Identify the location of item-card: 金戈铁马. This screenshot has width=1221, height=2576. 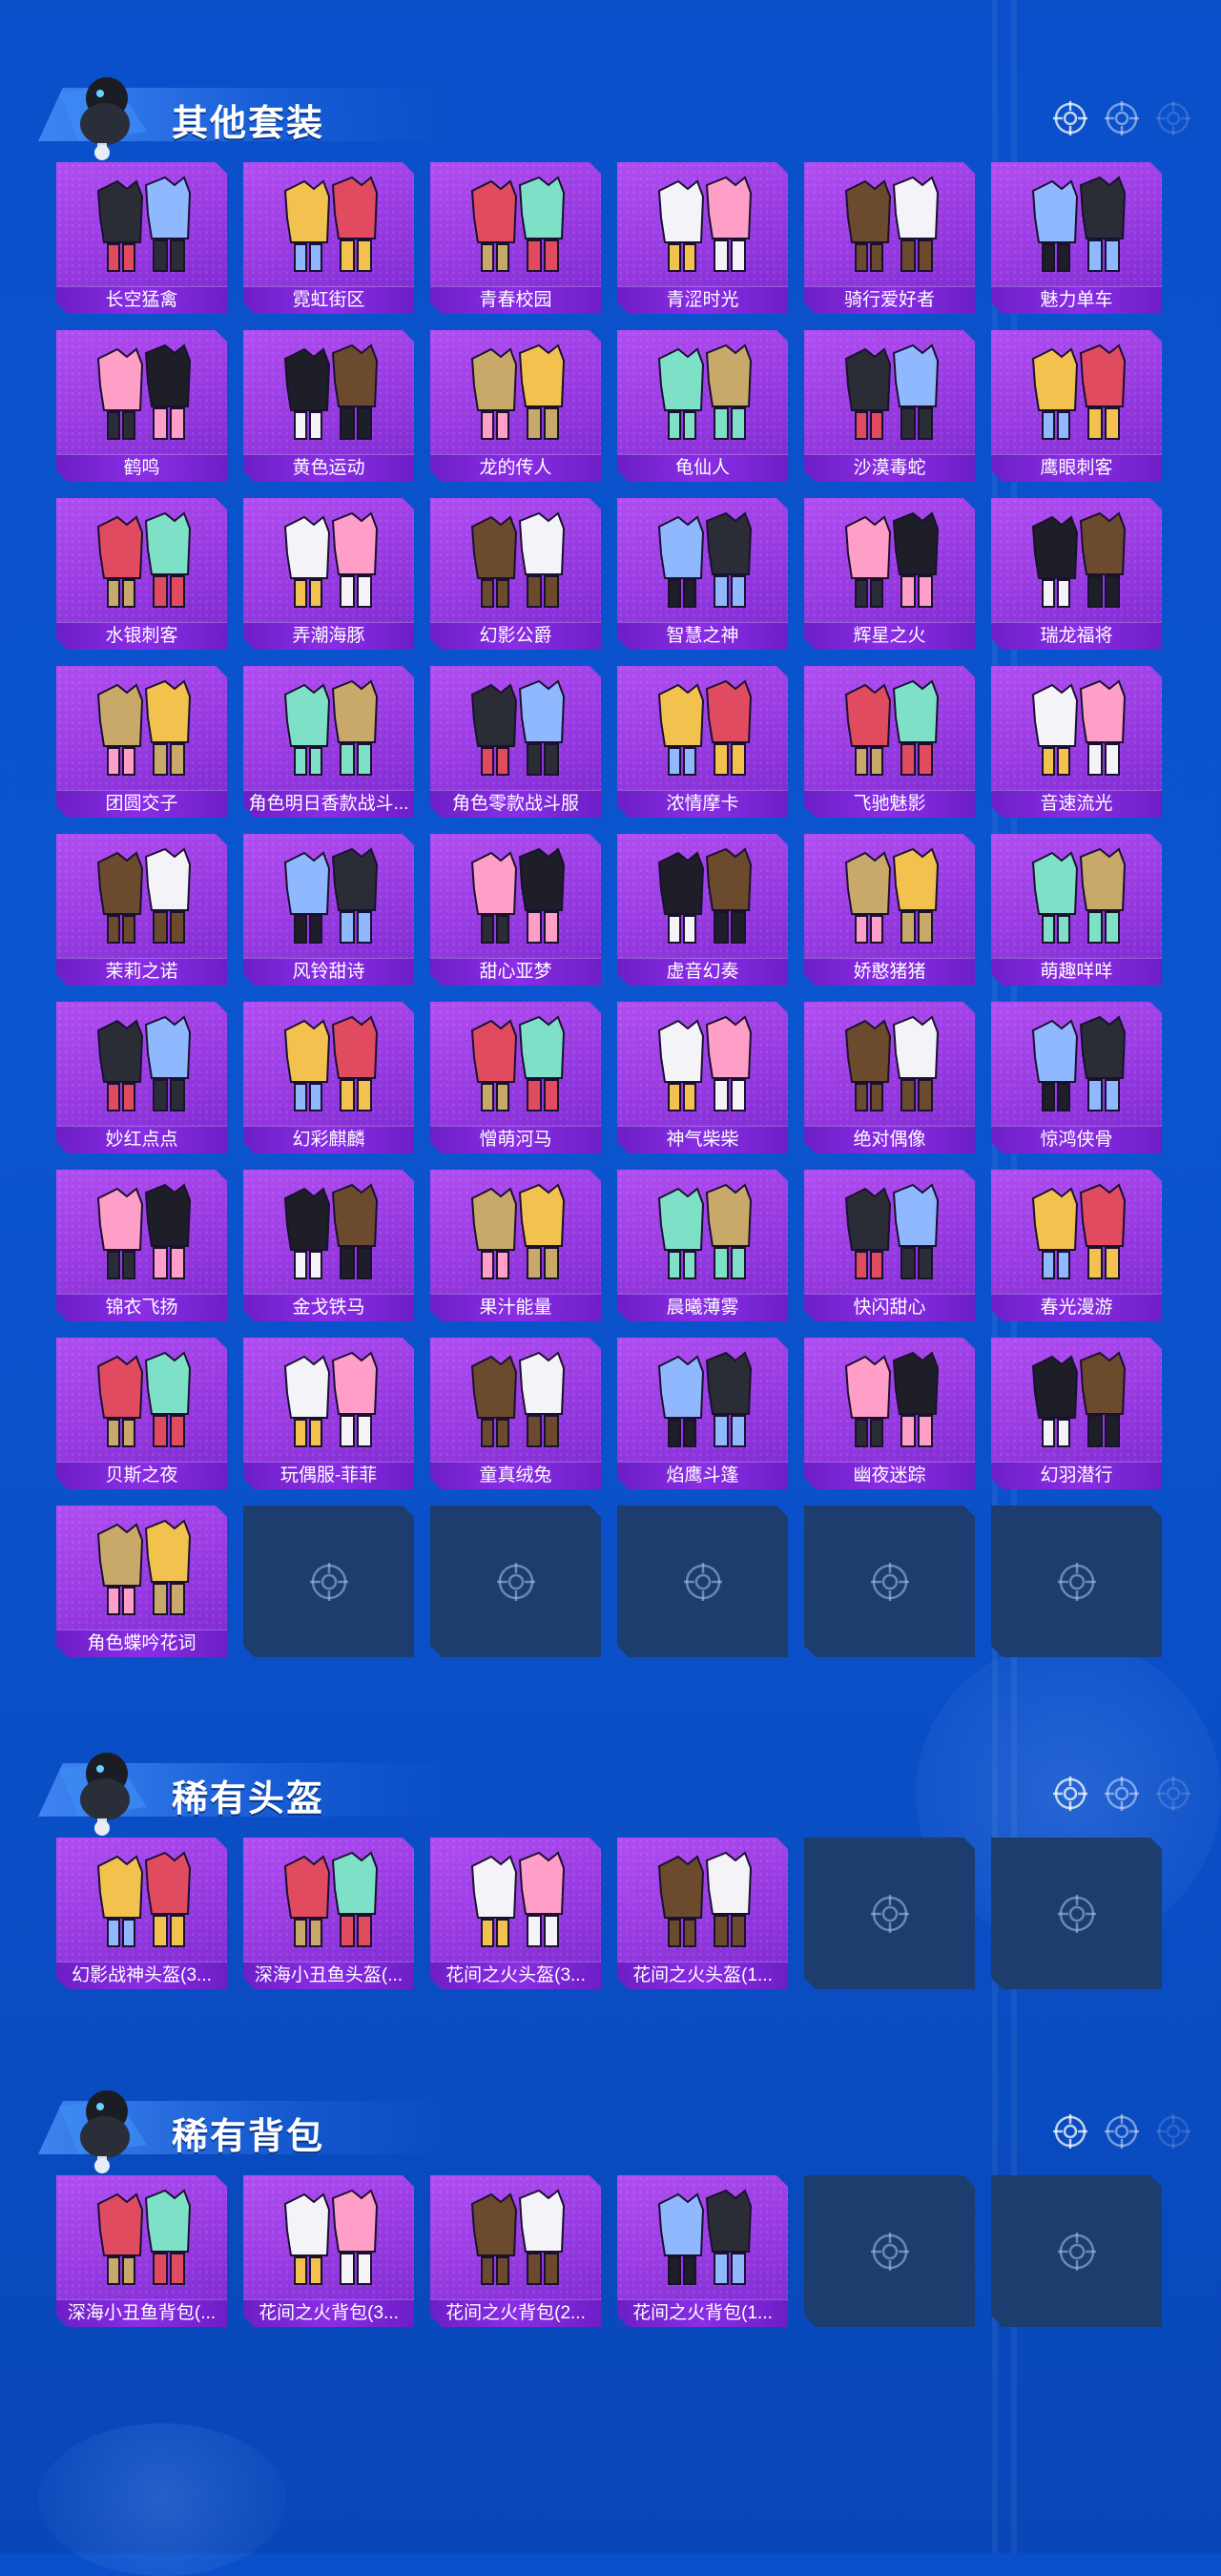
(328, 1245).